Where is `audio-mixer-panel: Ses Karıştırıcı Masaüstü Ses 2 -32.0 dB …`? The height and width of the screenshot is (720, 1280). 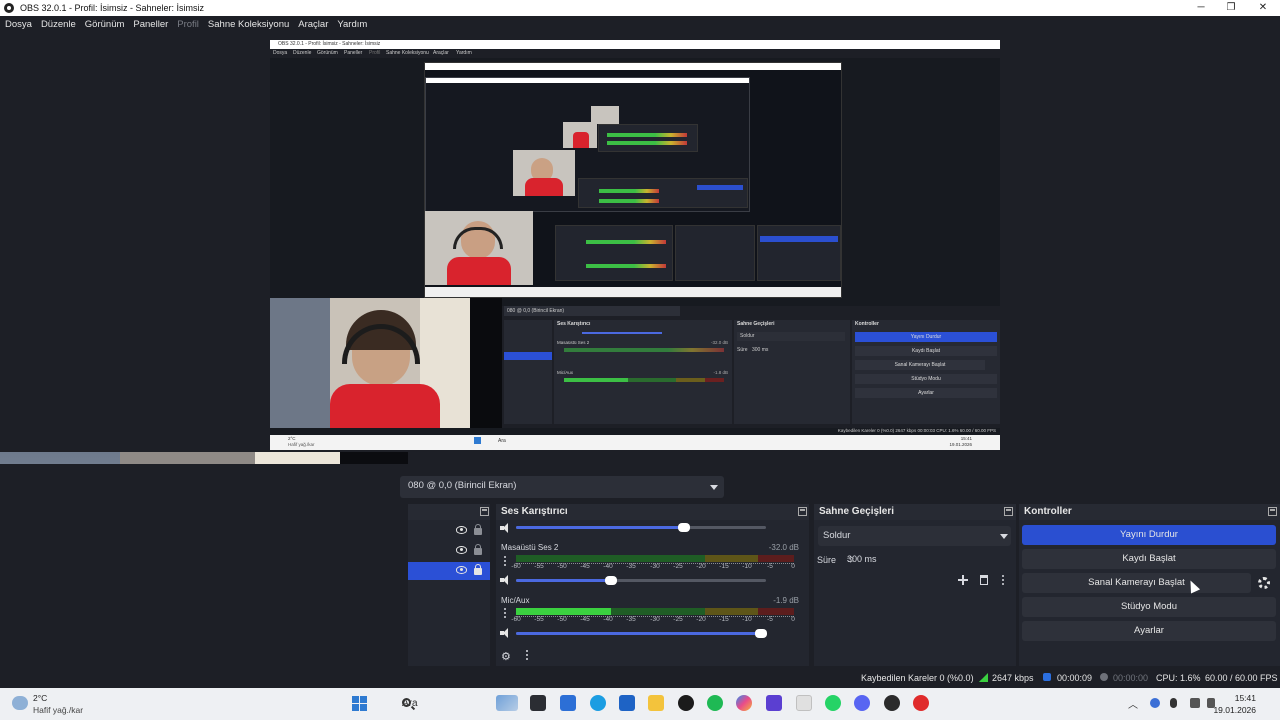 audio-mixer-panel: Ses Karıştırıcı Masaüstü Ses 2 -32.0 dB … is located at coordinates (652, 585).